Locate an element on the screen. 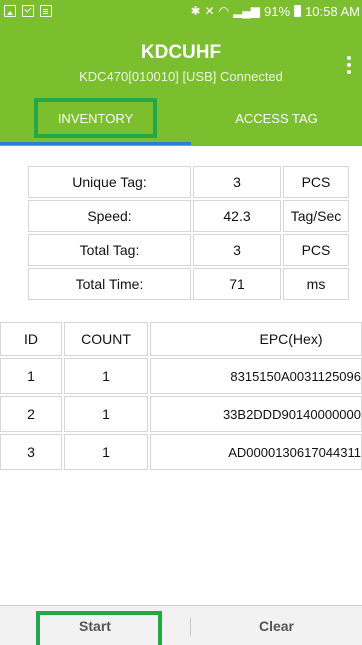 This screenshot has height=645, width=362. bottom-action-bar: Start Clear is located at coordinates (181, 625).